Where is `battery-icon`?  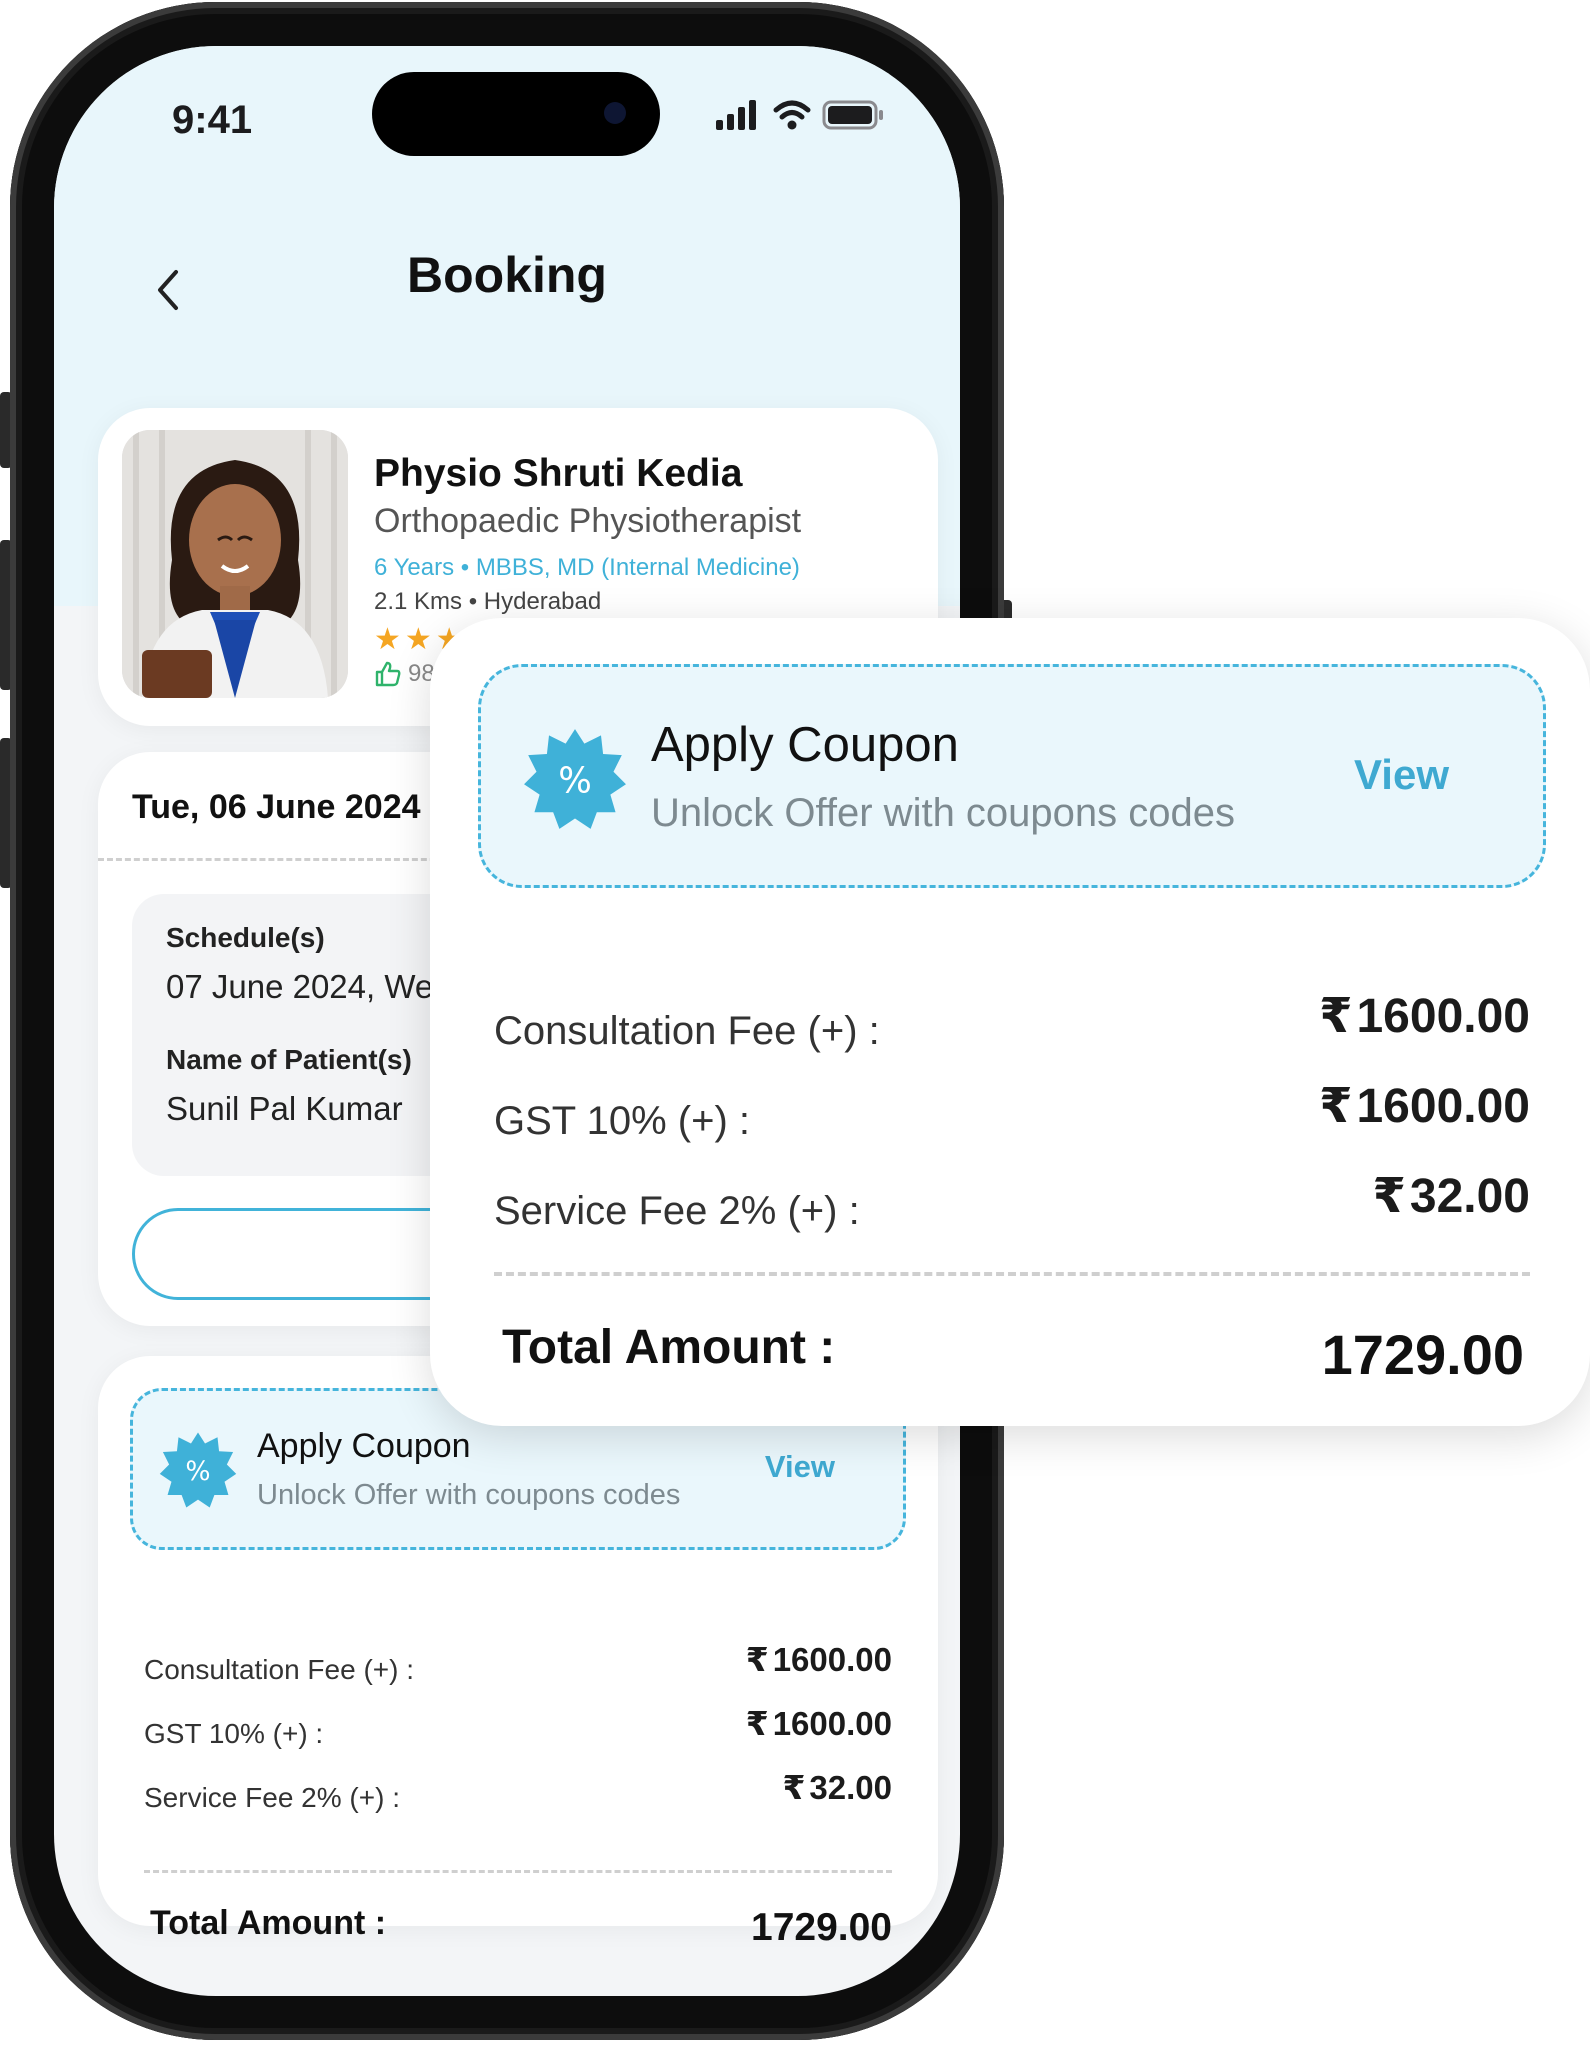
battery-icon is located at coordinates (852, 115).